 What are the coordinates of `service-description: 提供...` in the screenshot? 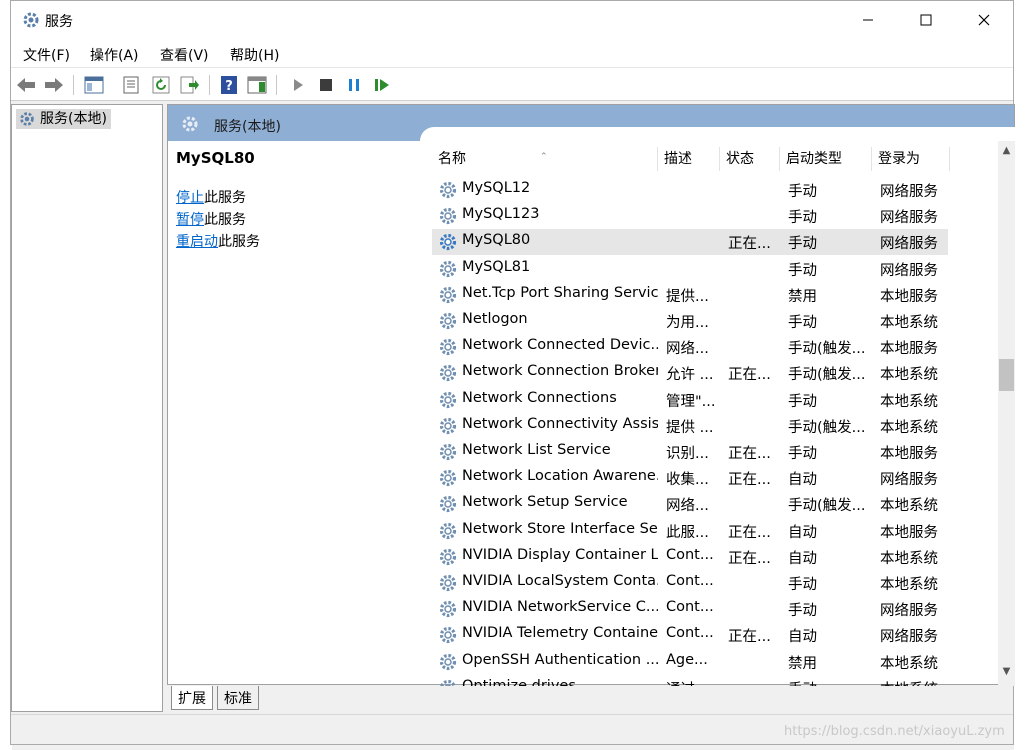 It's located at (687, 296).